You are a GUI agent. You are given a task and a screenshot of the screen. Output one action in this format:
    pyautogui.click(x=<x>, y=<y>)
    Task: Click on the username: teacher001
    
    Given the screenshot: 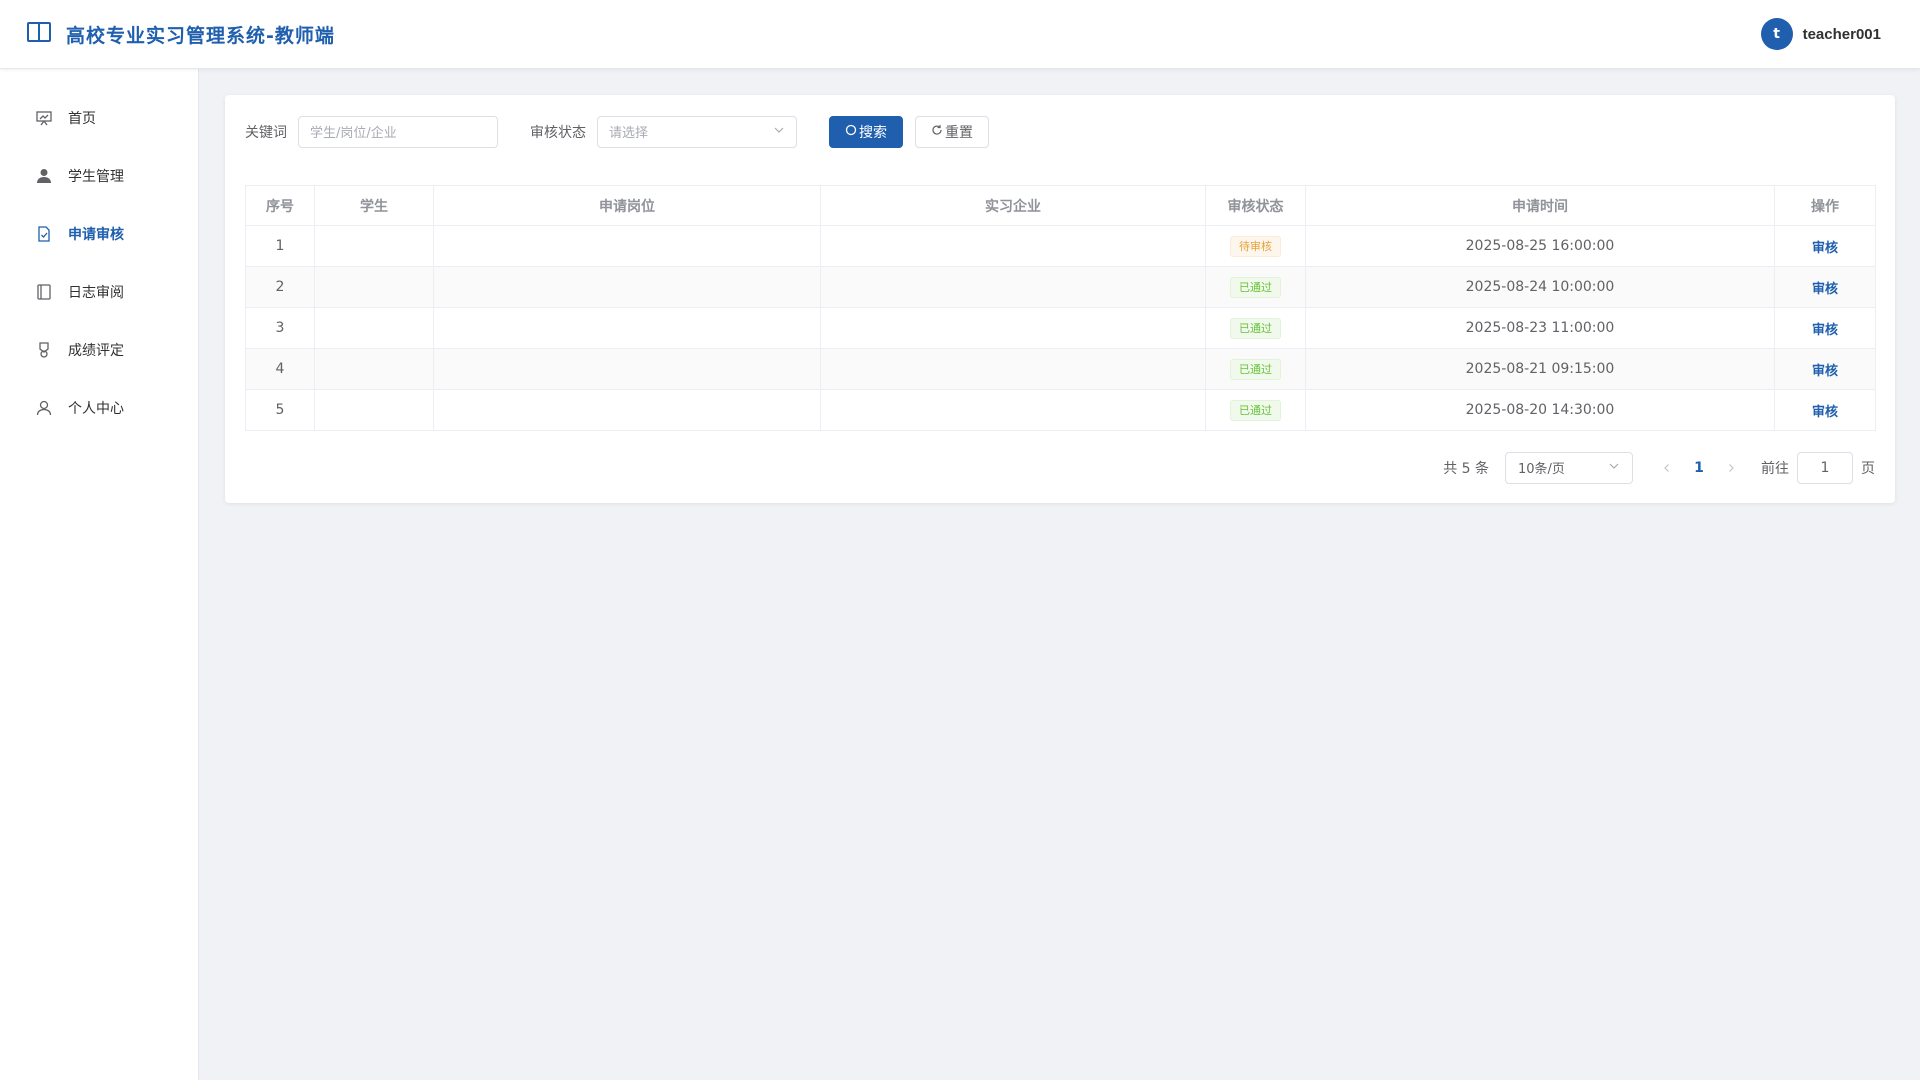 What is the action you would take?
    pyautogui.click(x=1842, y=34)
    